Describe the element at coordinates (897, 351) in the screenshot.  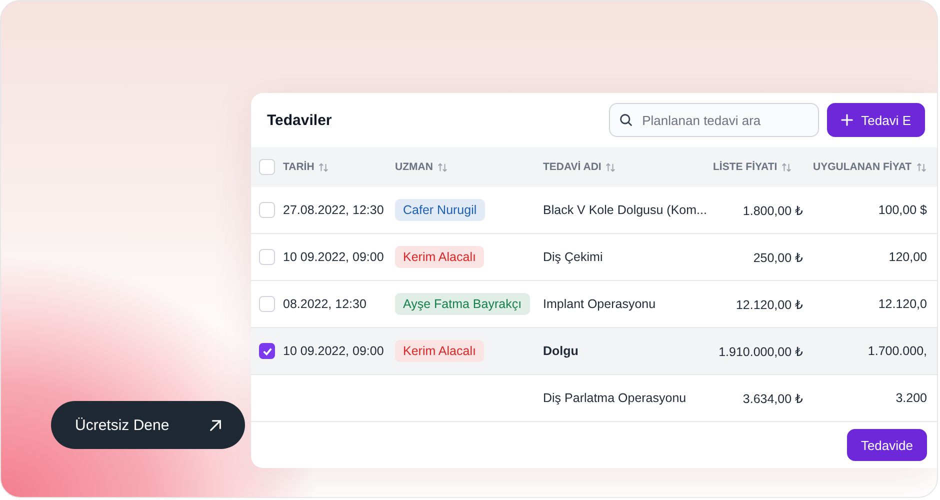
I see `applied-price: 1.700.000,` at that location.